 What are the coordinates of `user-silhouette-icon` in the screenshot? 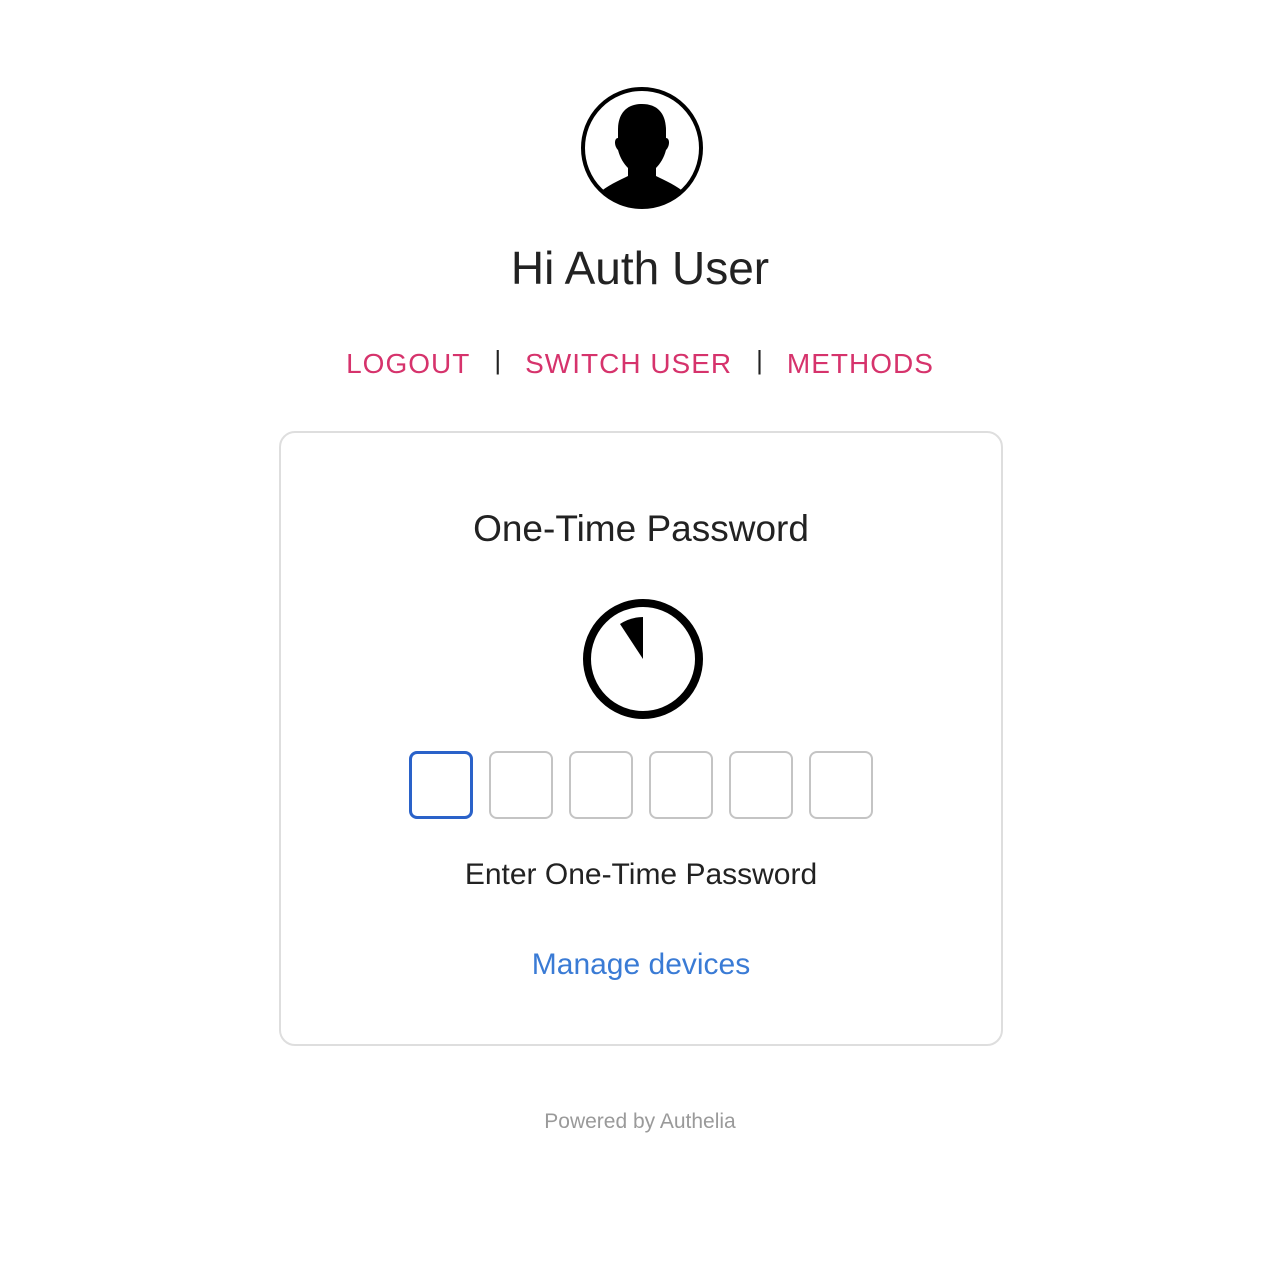 It's located at (642, 148).